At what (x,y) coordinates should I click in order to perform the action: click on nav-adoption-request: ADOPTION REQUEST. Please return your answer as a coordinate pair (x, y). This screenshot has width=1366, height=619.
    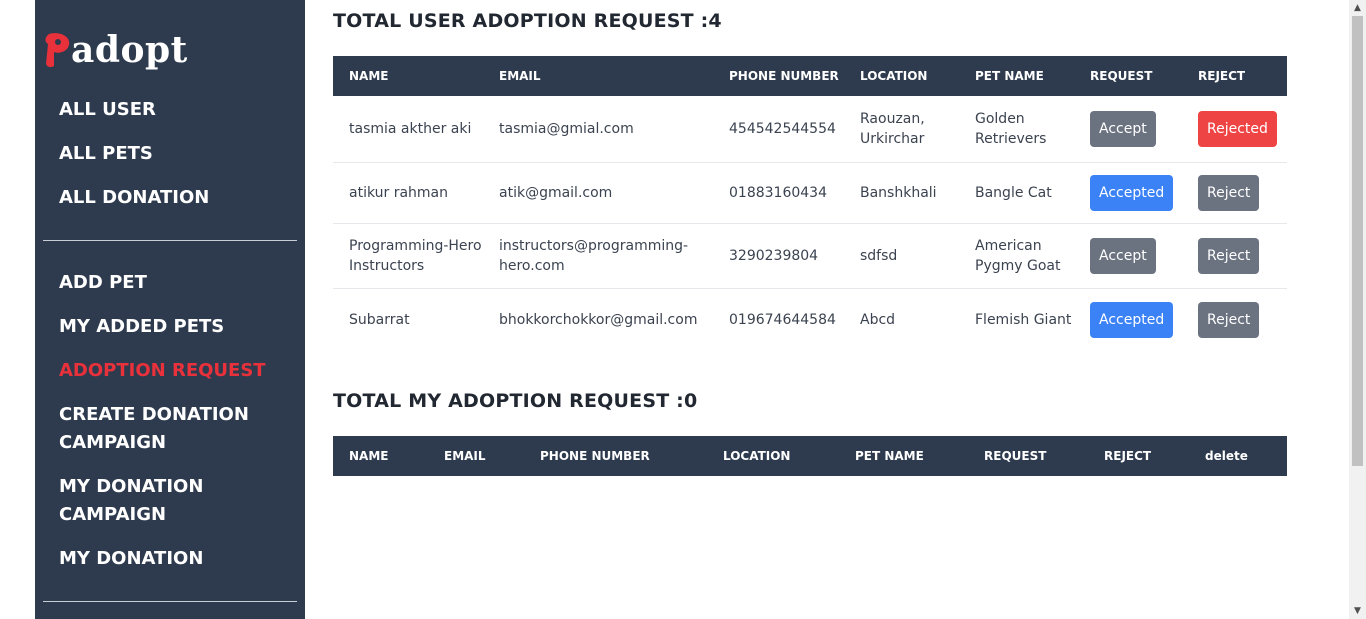
    Looking at the image, I should click on (179, 371).